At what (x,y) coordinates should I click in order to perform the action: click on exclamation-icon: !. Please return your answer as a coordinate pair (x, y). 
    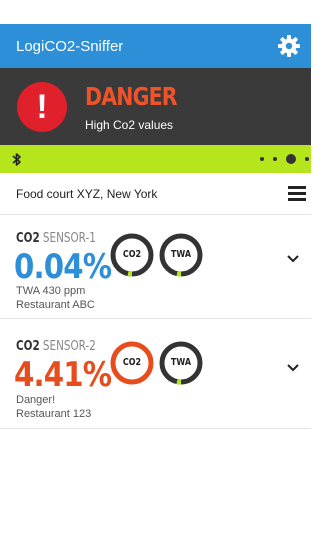
    Looking at the image, I should click on (42, 107).